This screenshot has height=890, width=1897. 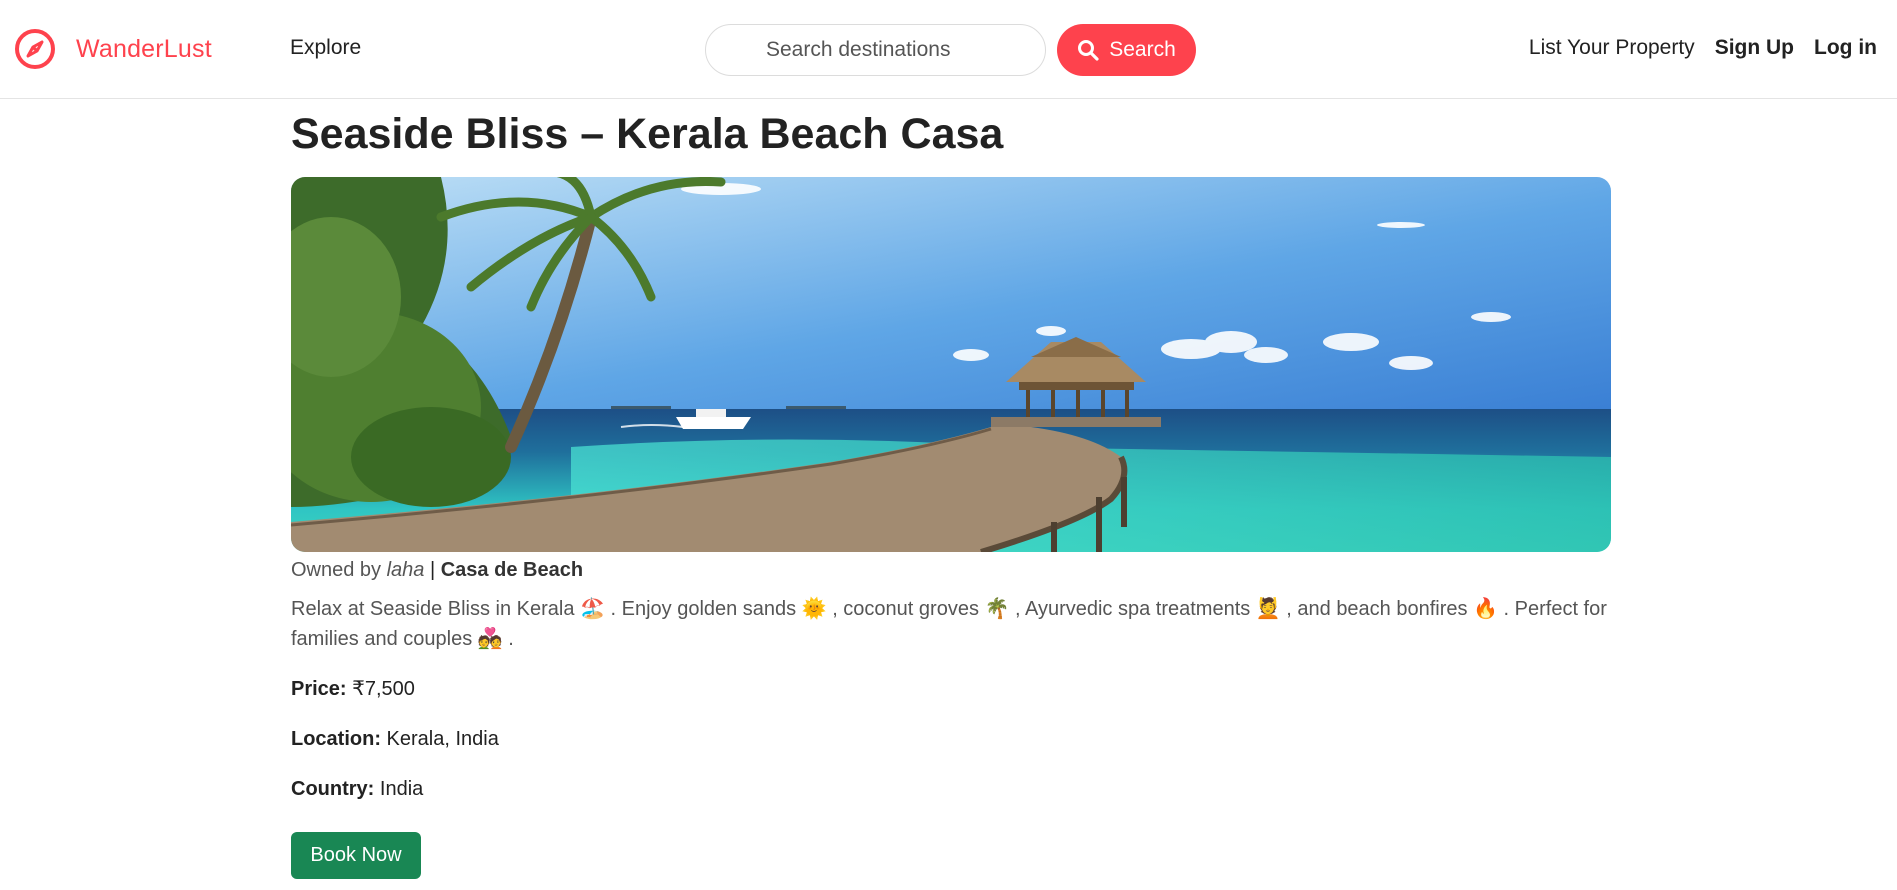 I want to click on price-label: Price:, so click(x=319, y=688).